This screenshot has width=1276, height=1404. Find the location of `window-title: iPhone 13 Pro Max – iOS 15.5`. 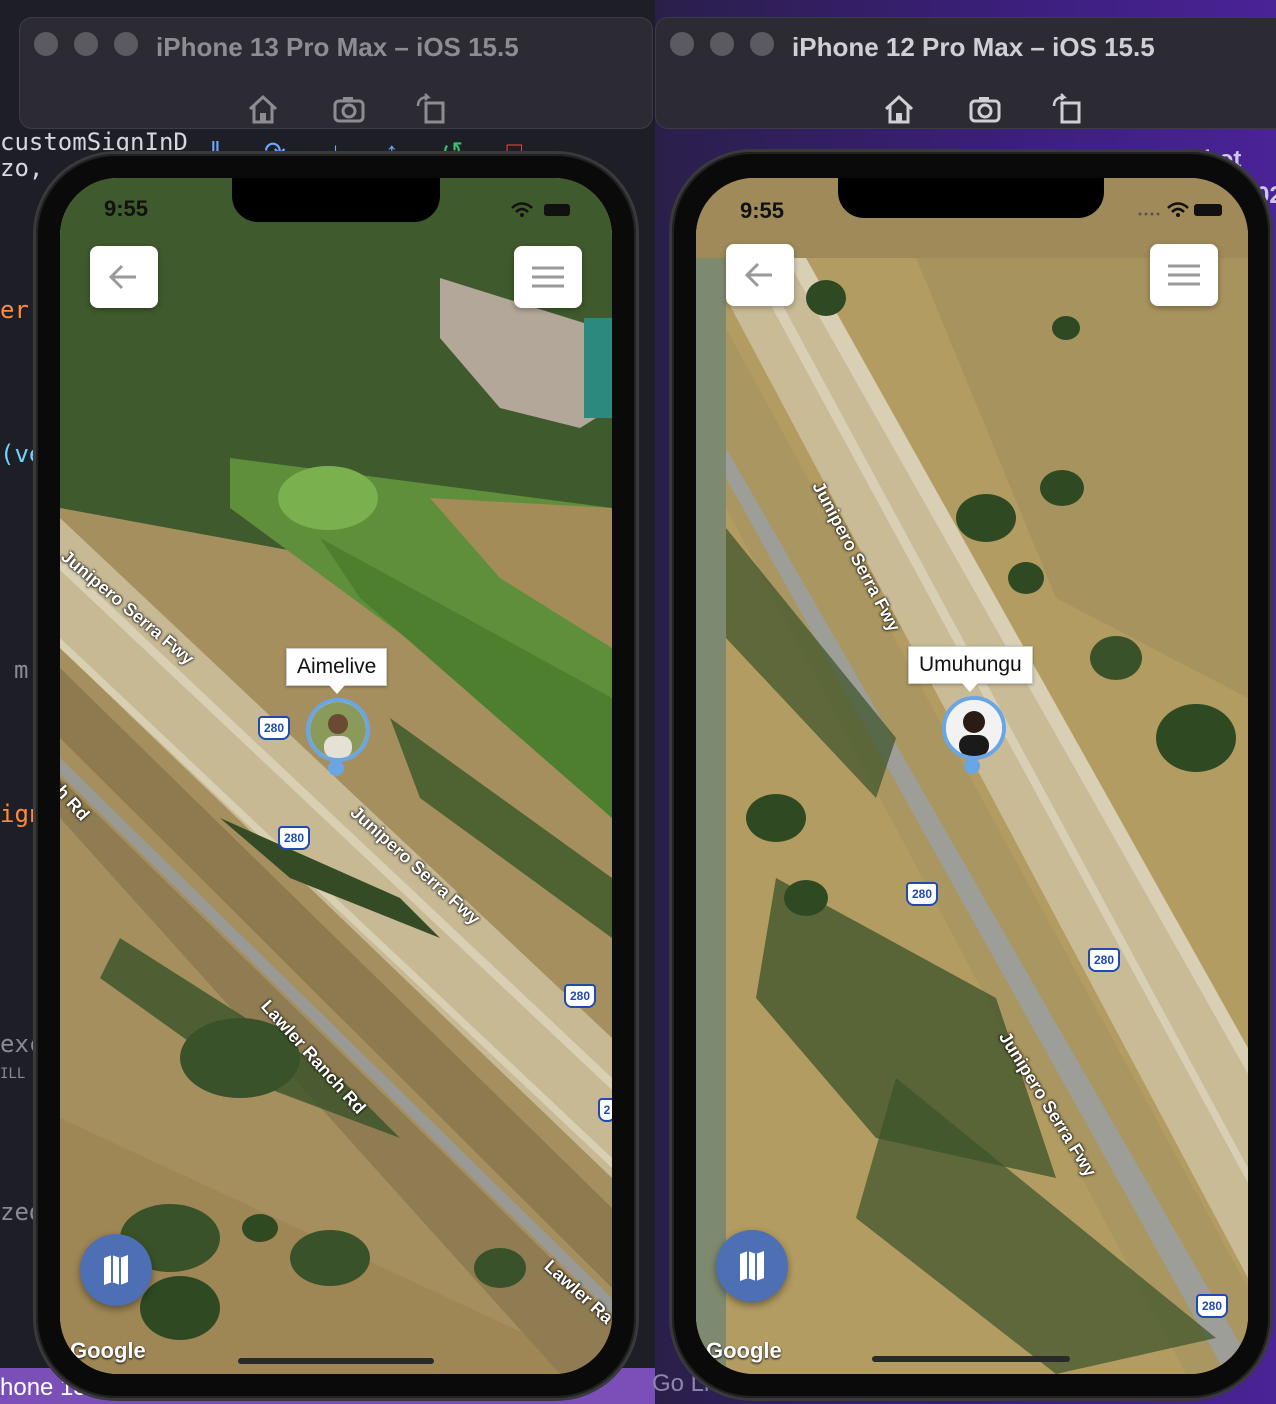

window-title: iPhone 13 Pro Max – iOS 15.5 is located at coordinates (337, 47).